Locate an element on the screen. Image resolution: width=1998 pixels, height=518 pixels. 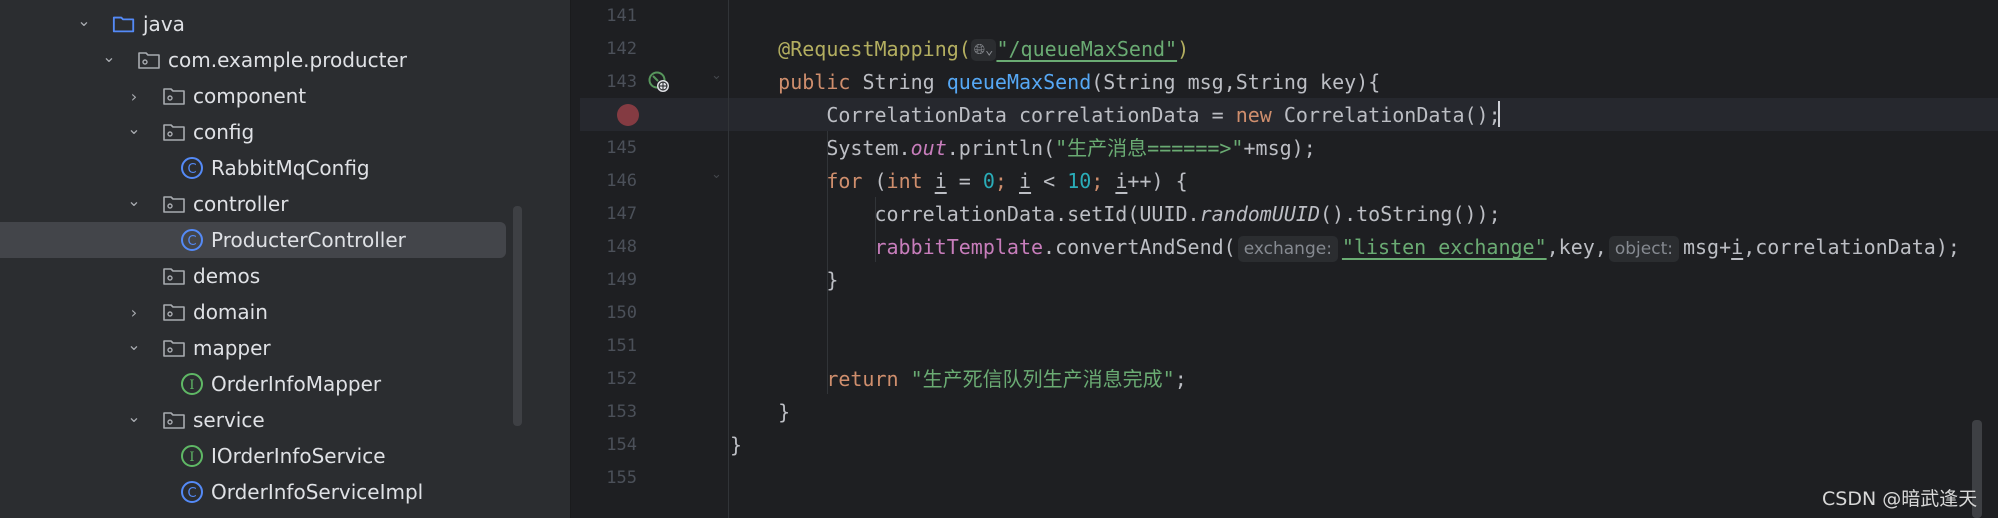
tree-item-label: component is located at coordinates (250, 96).